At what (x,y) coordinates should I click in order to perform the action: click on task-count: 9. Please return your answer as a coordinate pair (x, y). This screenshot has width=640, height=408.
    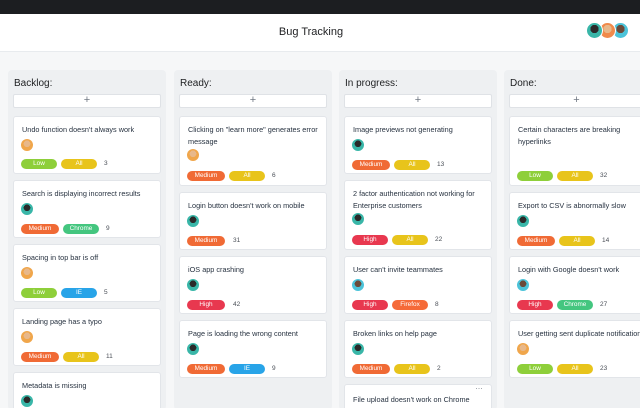
    Looking at the image, I should click on (274, 369).